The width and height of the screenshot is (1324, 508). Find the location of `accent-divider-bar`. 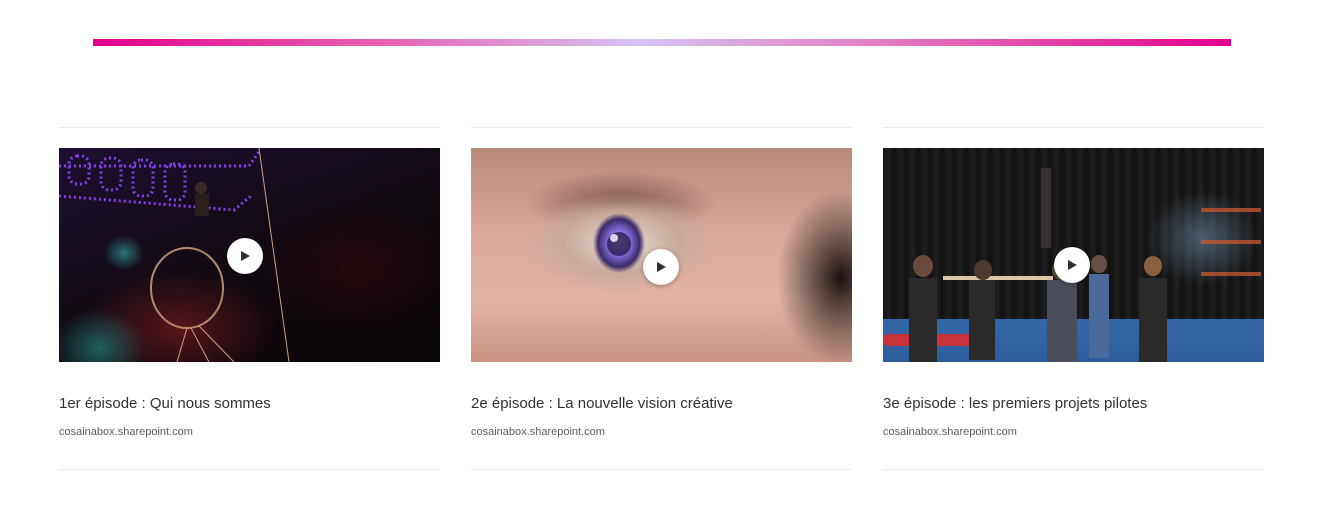

accent-divider-bar is located at coordinates (662, 42).